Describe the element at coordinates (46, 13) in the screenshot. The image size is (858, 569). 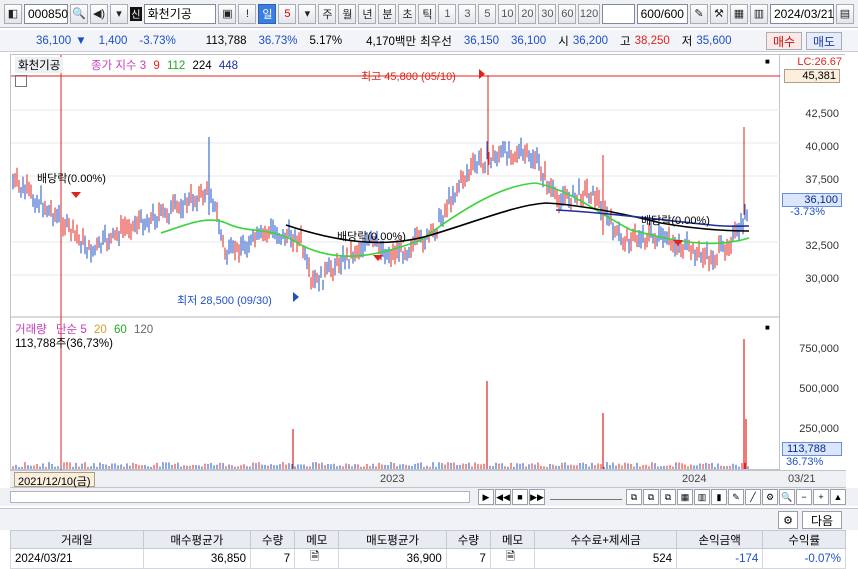
I see `stock-code-input: 000850` at that location.